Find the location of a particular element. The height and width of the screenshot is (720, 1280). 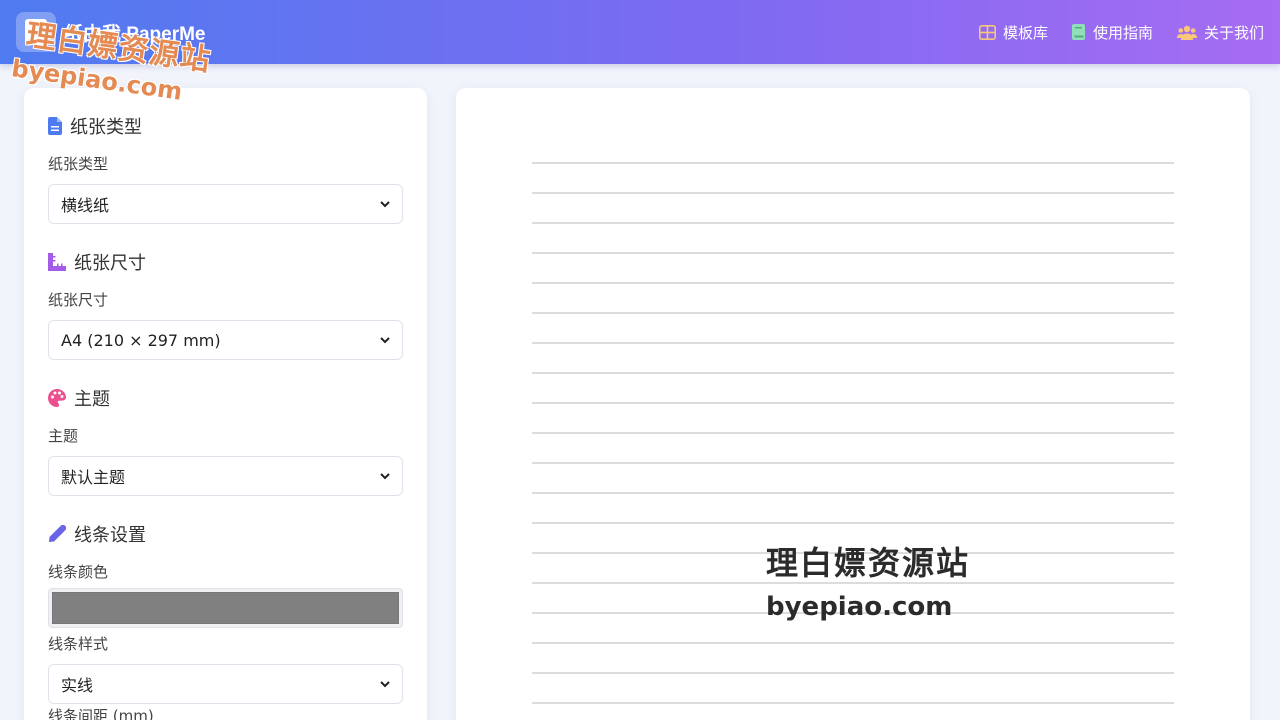

line-color-picker is located at coordinates (225, 608).